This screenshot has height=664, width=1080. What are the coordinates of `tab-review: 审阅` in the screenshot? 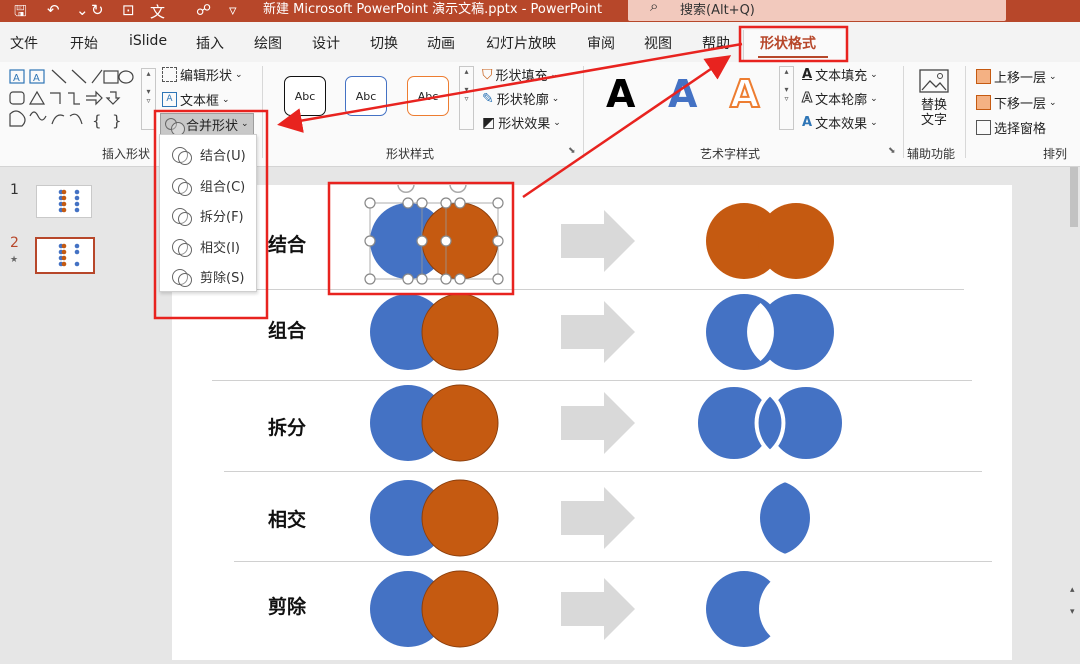 It's located at (601, 43).